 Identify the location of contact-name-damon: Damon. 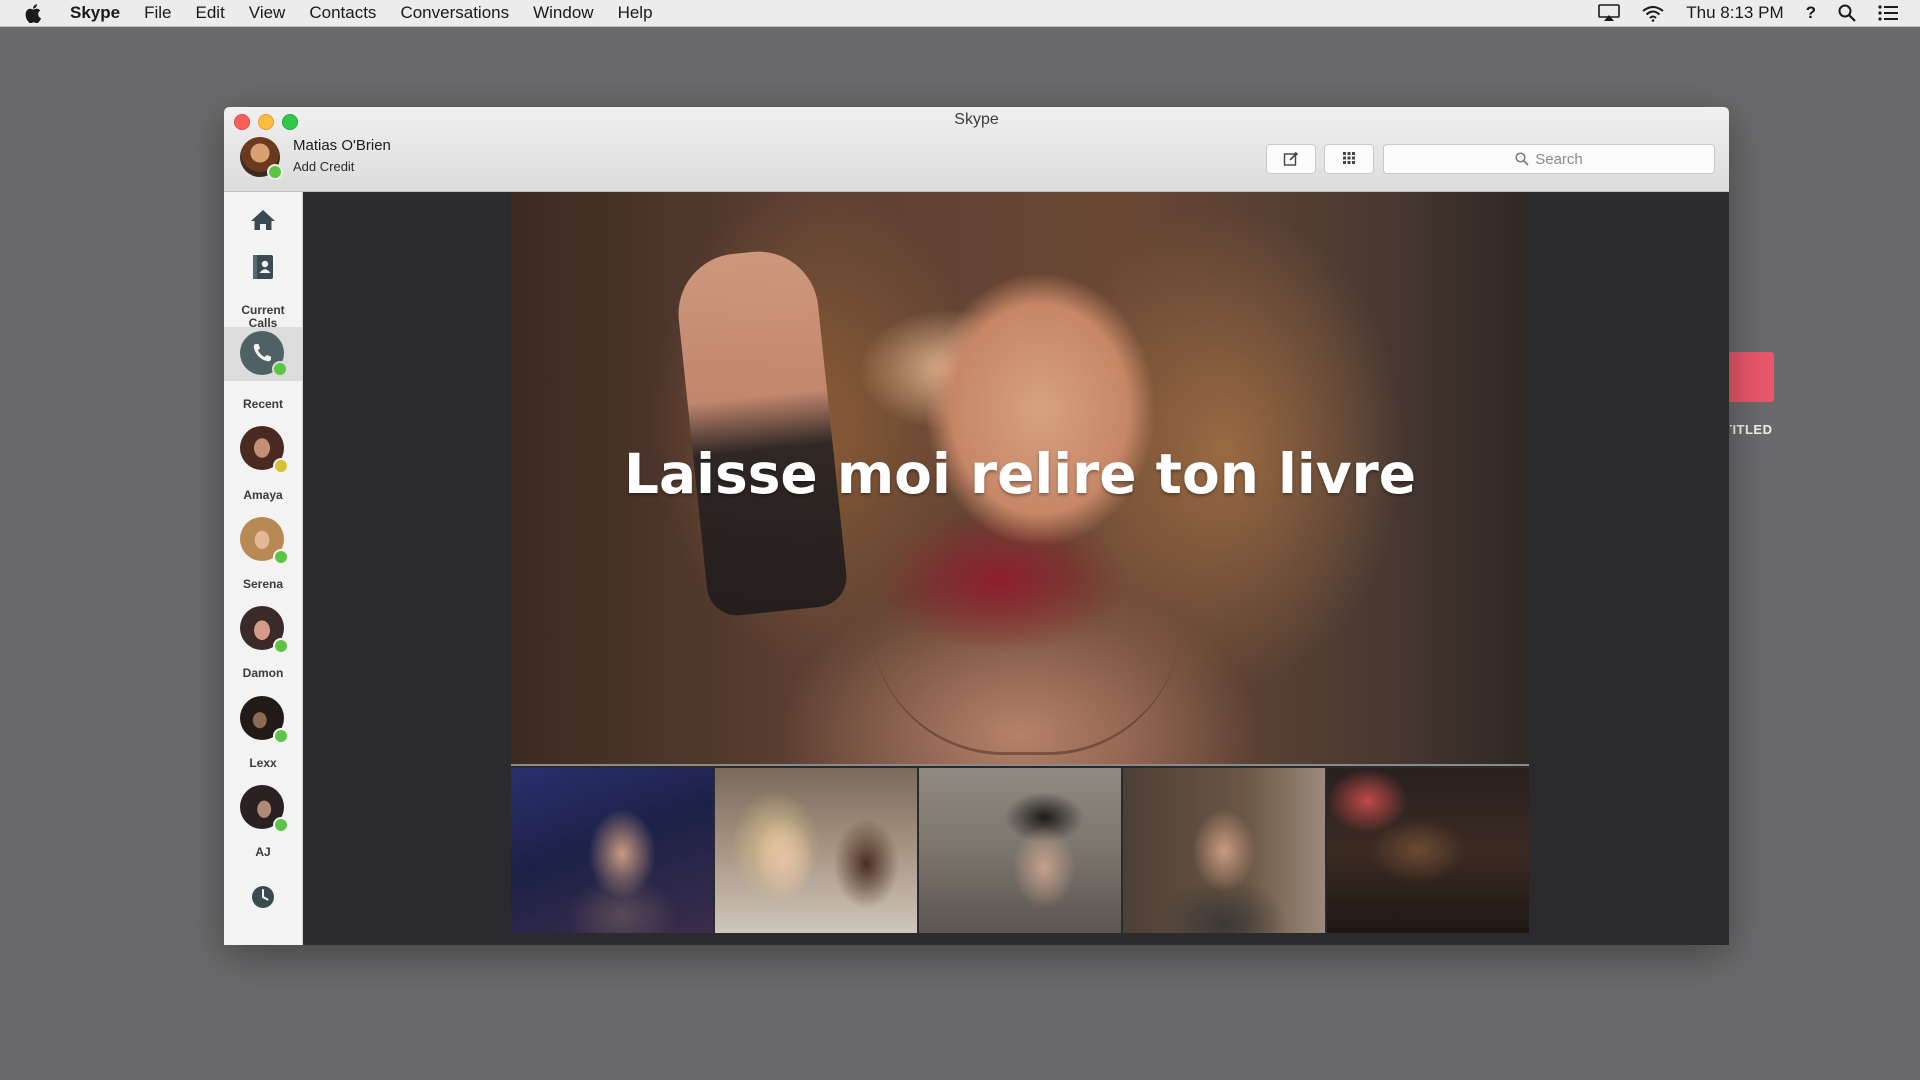
(263, 673).